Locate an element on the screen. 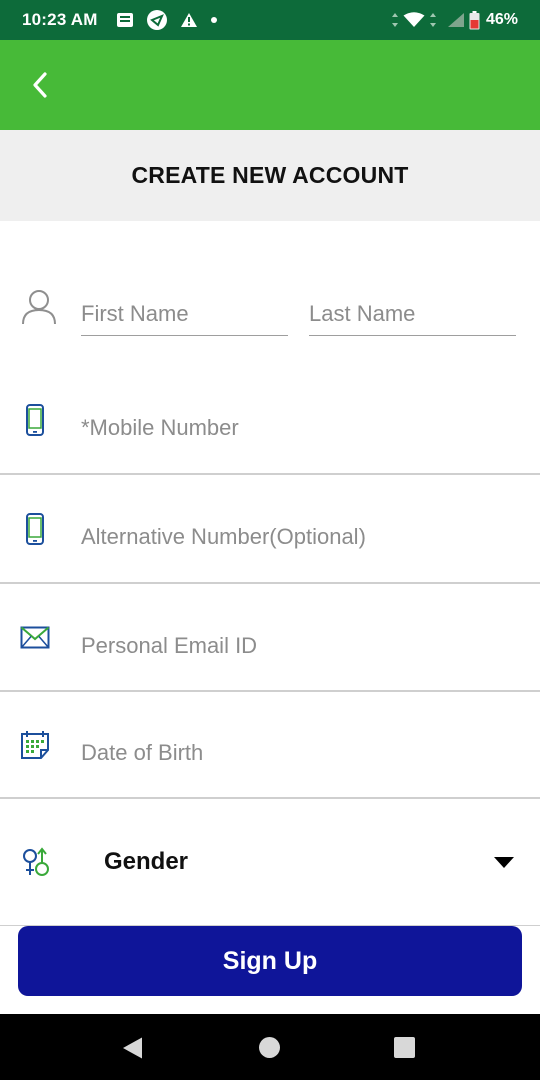  title-band: CREATE NEW ACCOUNT is located at coordinates (270, 175).